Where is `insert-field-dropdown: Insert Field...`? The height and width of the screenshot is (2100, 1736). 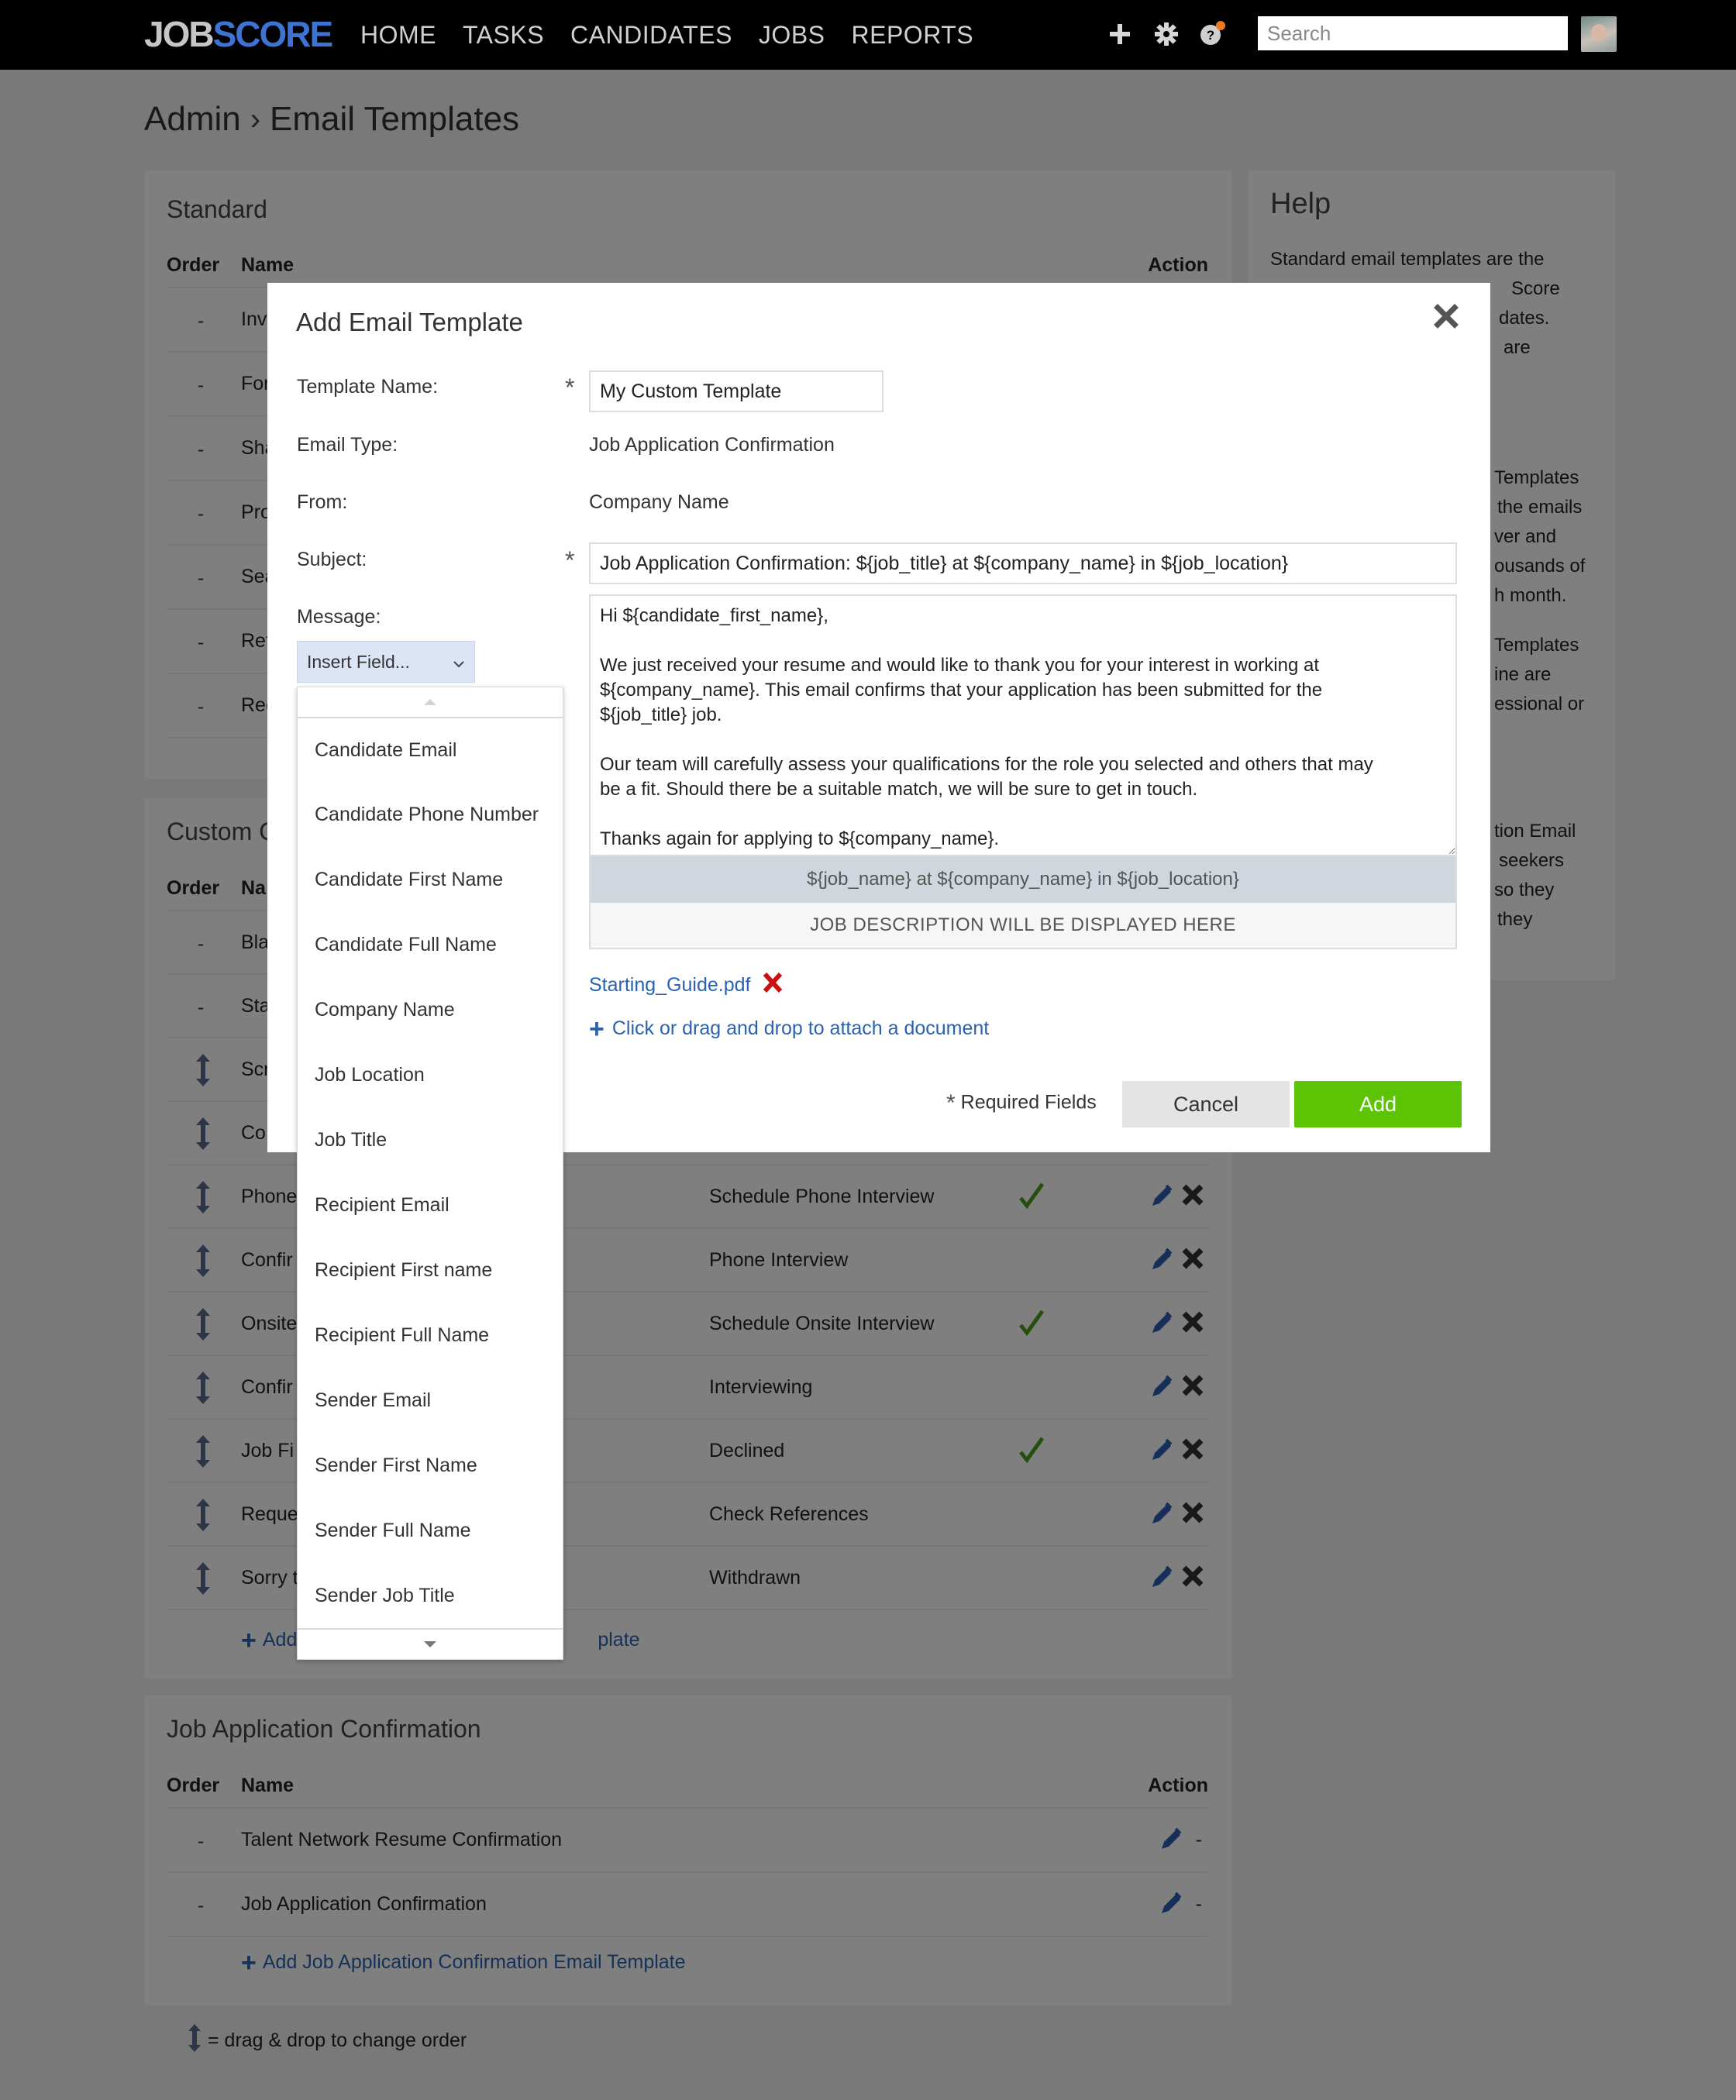
insert-field-dropdown: Insert Field... is located at coordinates (386, 662).